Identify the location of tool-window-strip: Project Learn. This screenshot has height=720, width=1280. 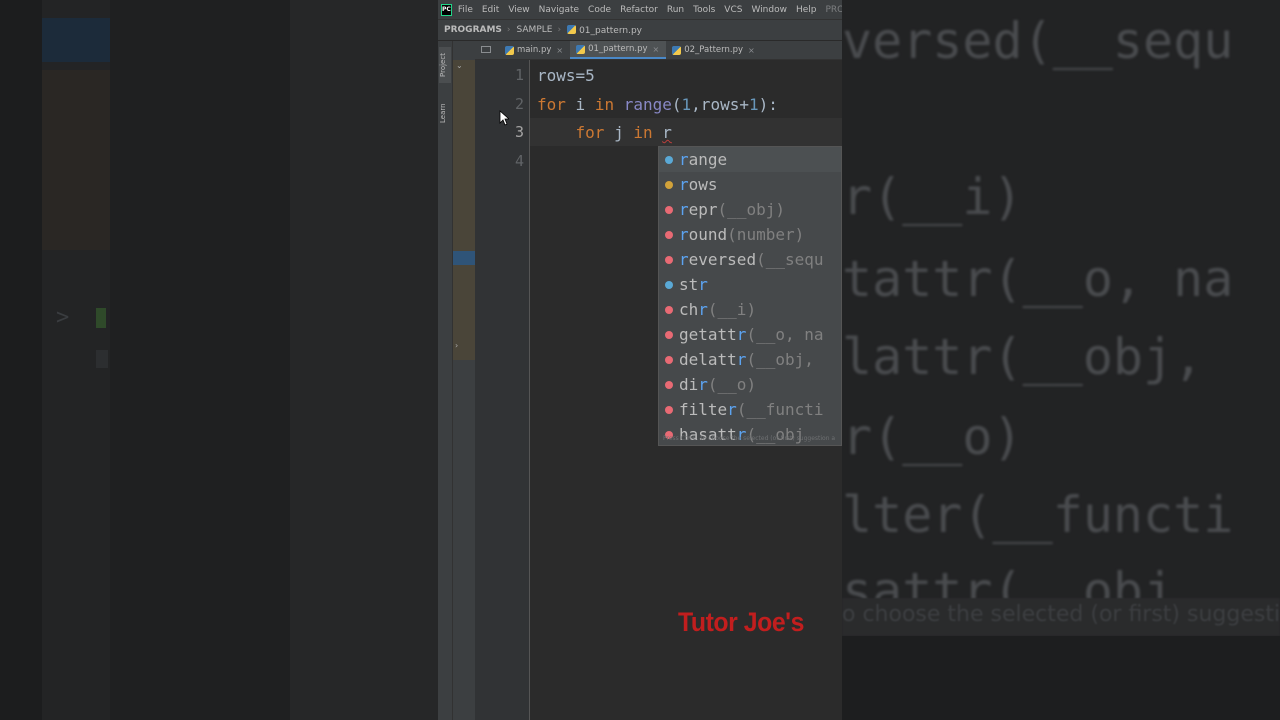
(445, 380).